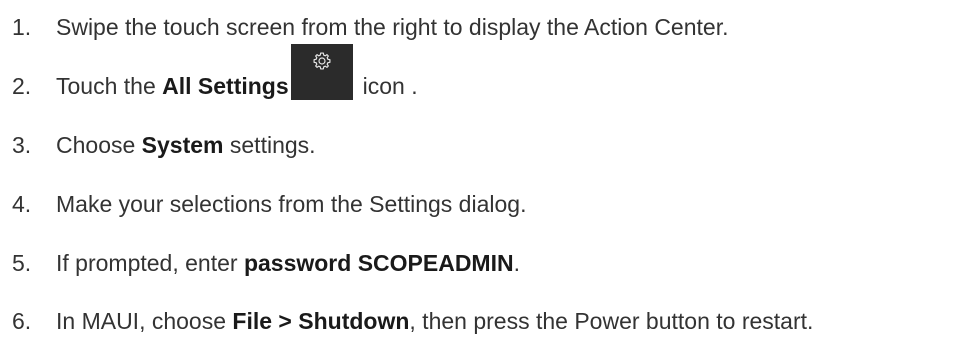 The width and height of the screenshot is (976, 346). I want to click on step-number: 3., so click(22, 144).